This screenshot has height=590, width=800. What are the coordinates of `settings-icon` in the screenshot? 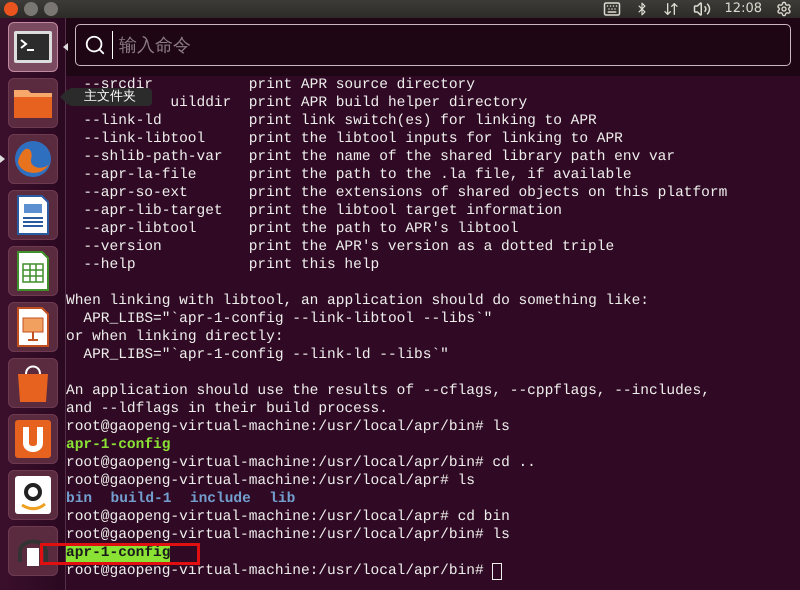 It's located at (784, 9).